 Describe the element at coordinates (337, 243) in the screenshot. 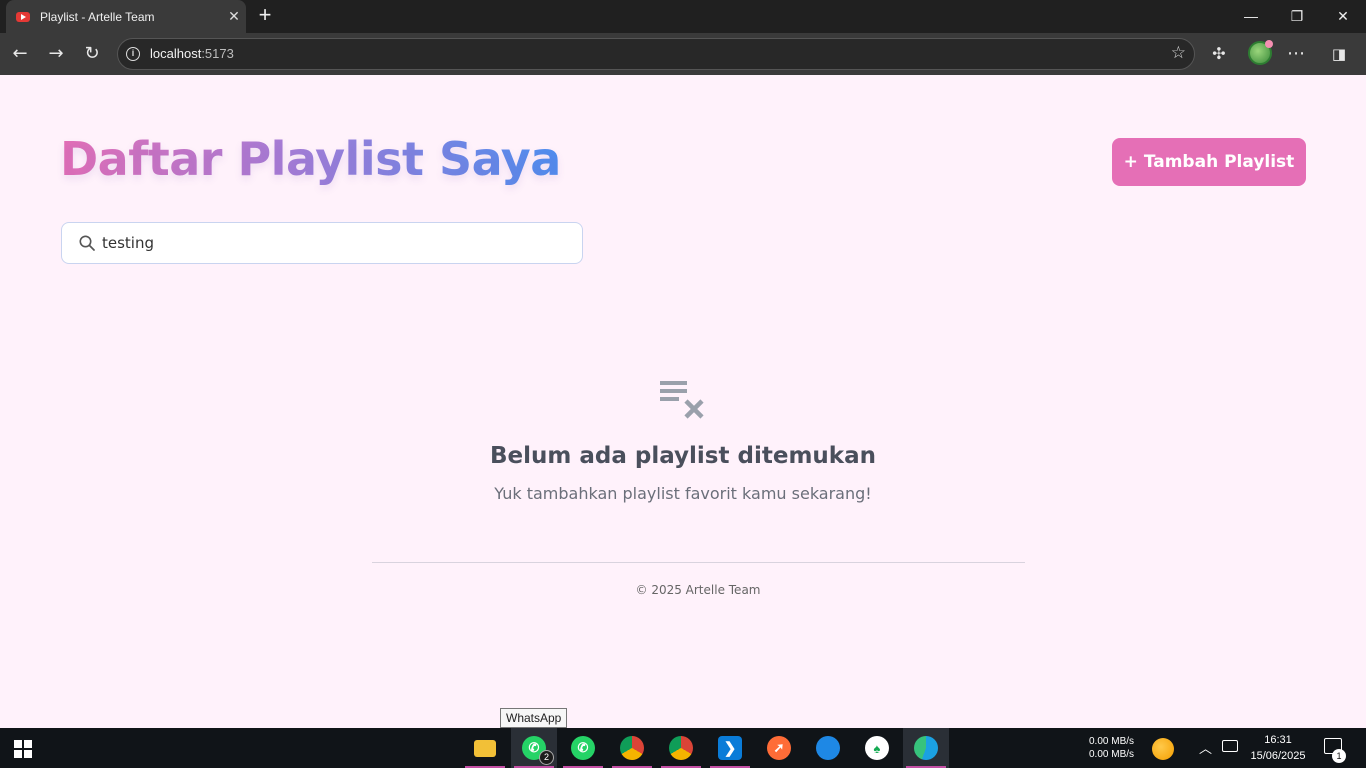

I see `search-input` at that location.